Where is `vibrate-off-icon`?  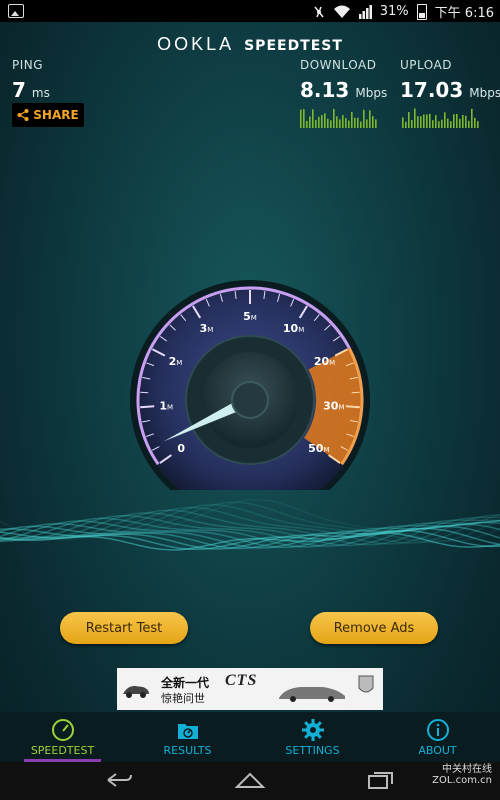 vibrate-off-icon is located at coordinates (319, 11).